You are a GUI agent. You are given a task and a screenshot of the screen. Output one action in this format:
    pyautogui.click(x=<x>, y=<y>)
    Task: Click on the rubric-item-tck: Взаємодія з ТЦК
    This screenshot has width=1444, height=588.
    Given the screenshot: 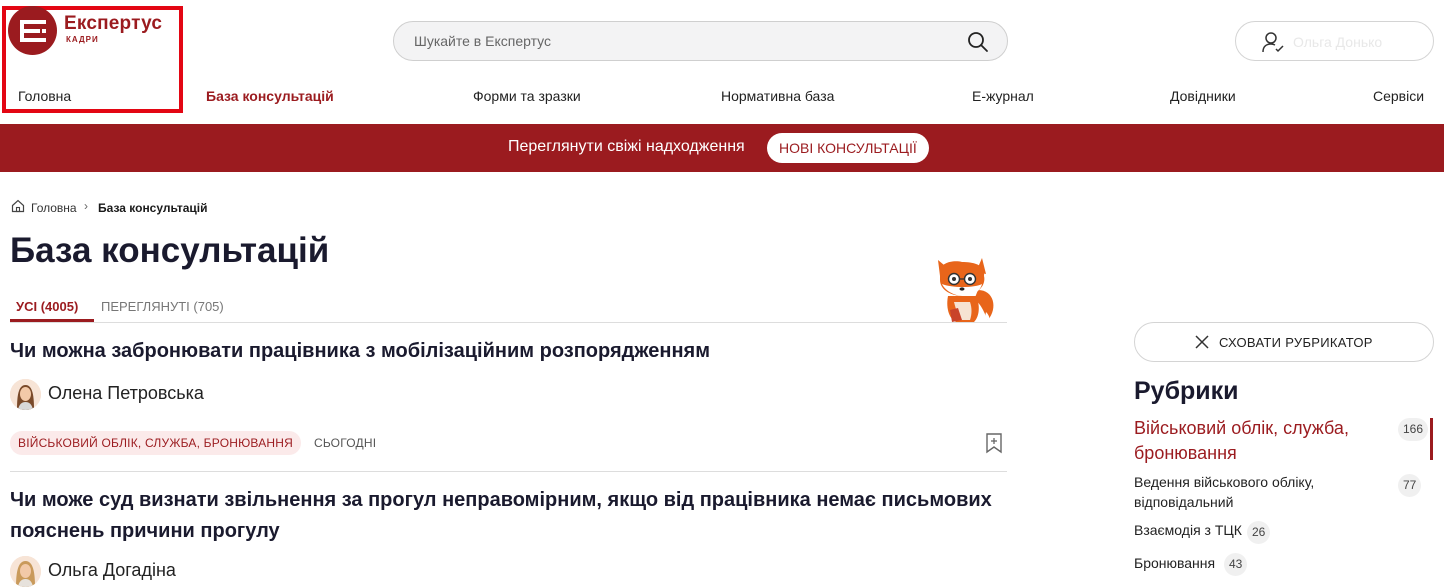 What is the action you would take?
    pyautogui.click(x=1188, y=530)
    